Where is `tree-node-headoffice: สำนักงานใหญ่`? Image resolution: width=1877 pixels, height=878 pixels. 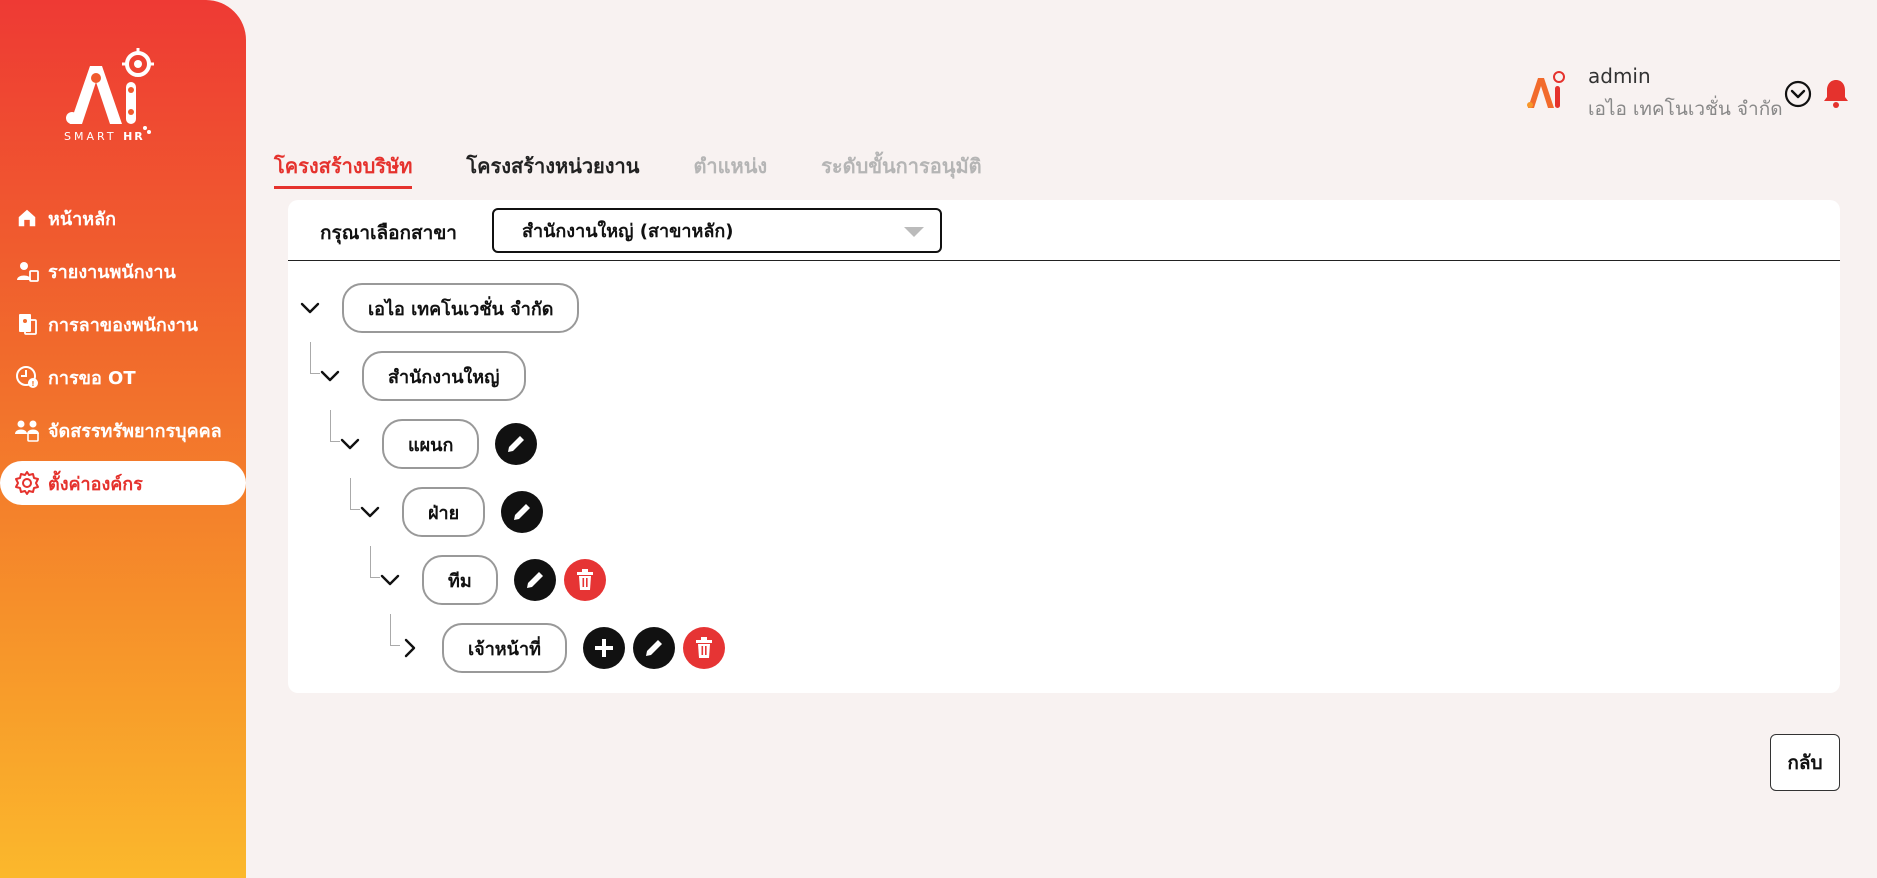 tree-node-headoffice: สำนักงานใหญ่ is located at coordinates (444, 376).